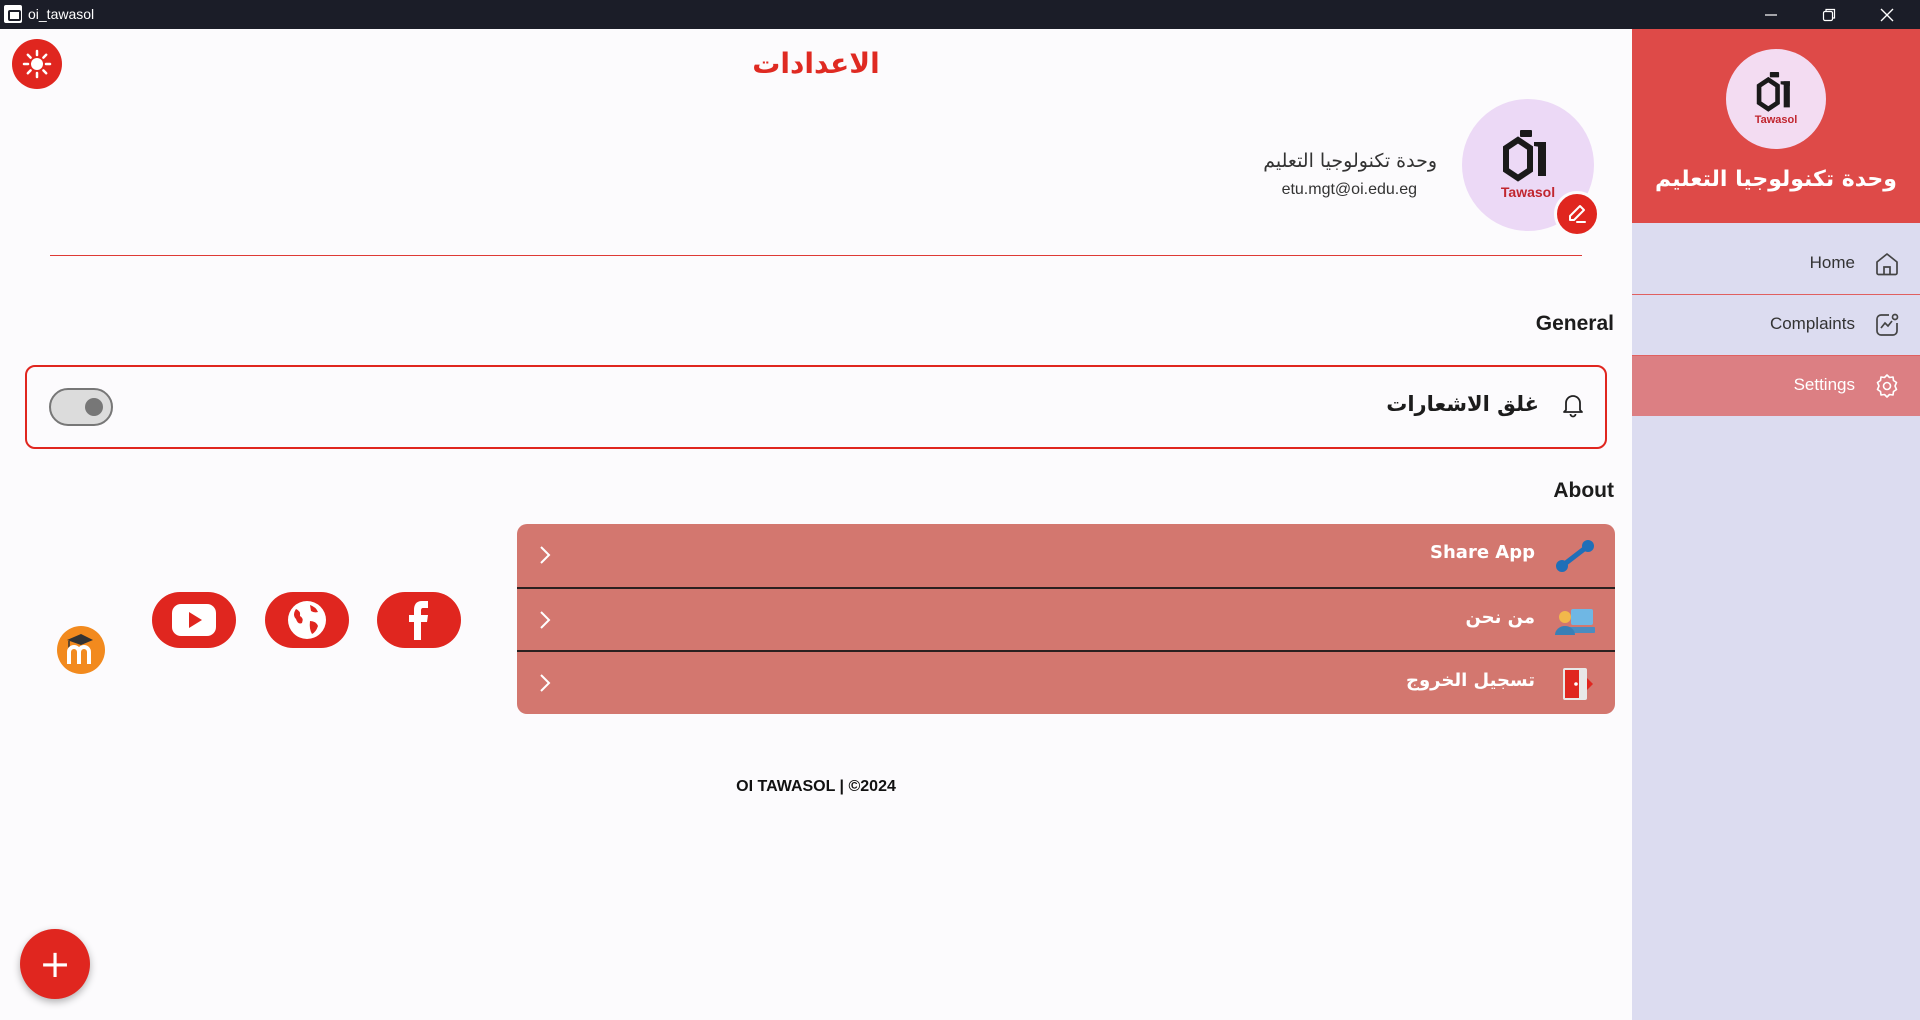  I want to click on facebook-icon, so click(418, 620).